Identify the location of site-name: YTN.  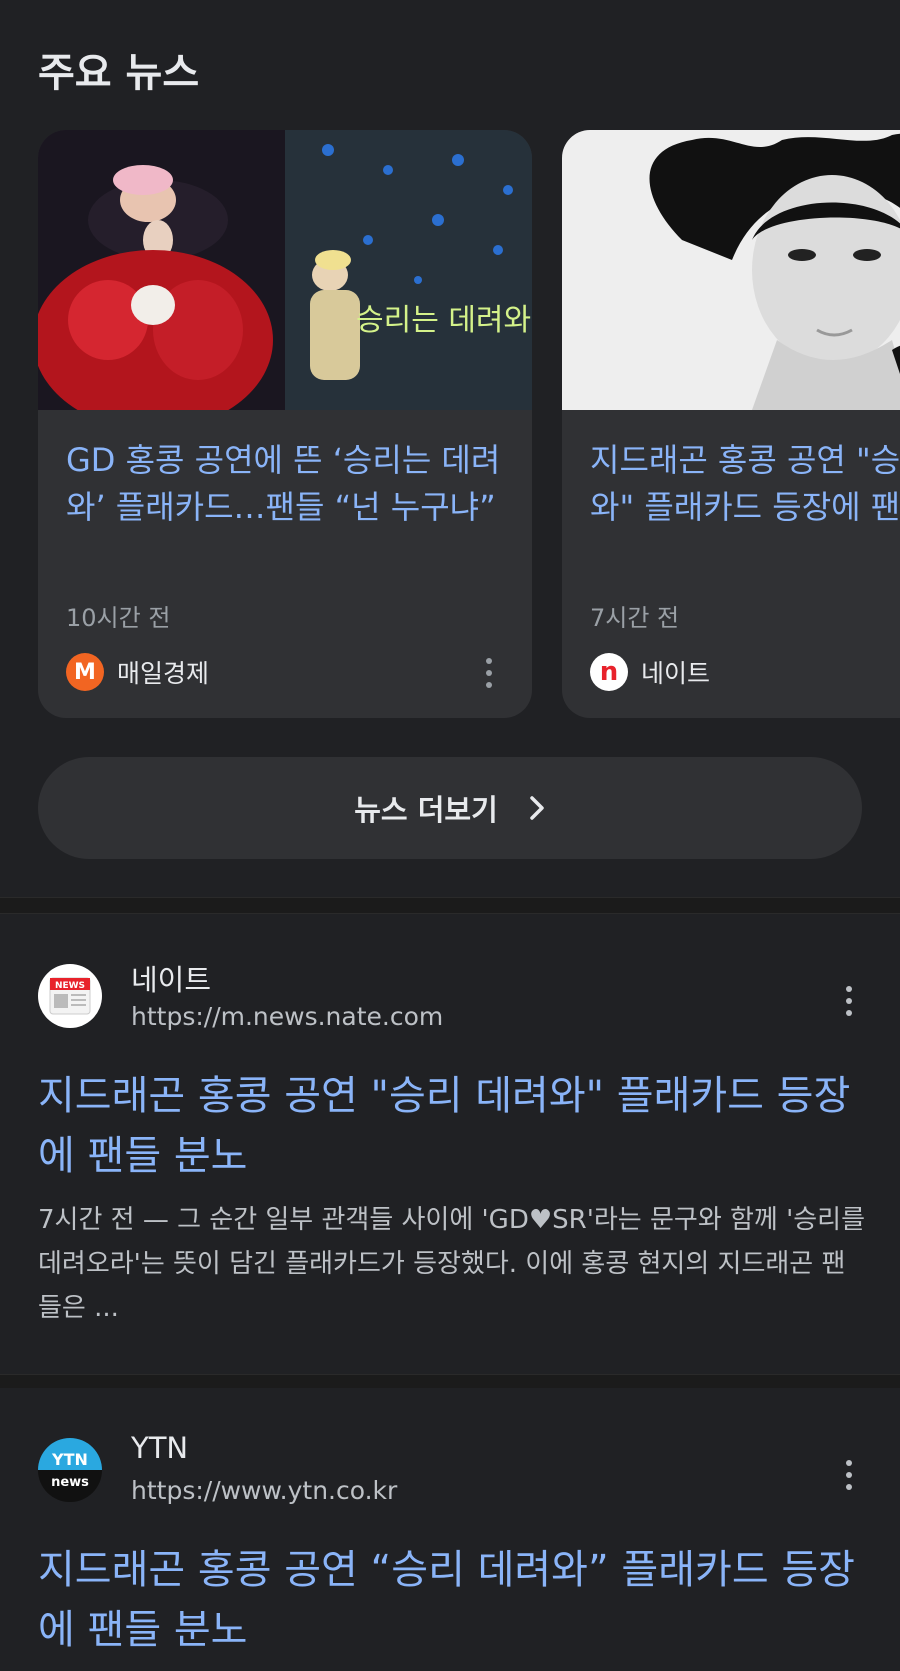
(160, 1448).